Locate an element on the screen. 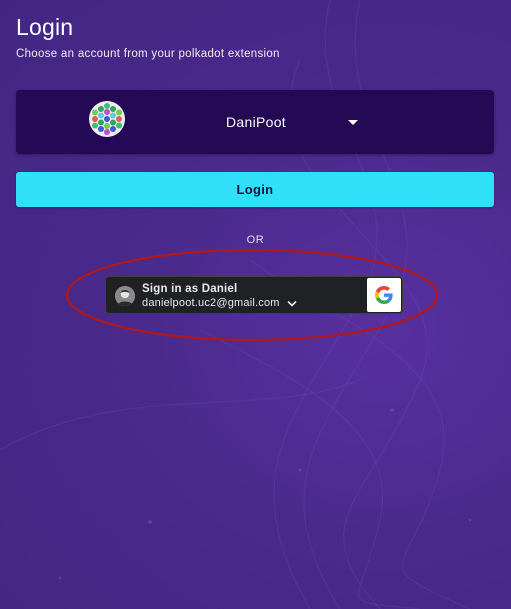 This screenshot has height=609, width=511. account-name: DaniPoot is located at coordinates (256, 122).